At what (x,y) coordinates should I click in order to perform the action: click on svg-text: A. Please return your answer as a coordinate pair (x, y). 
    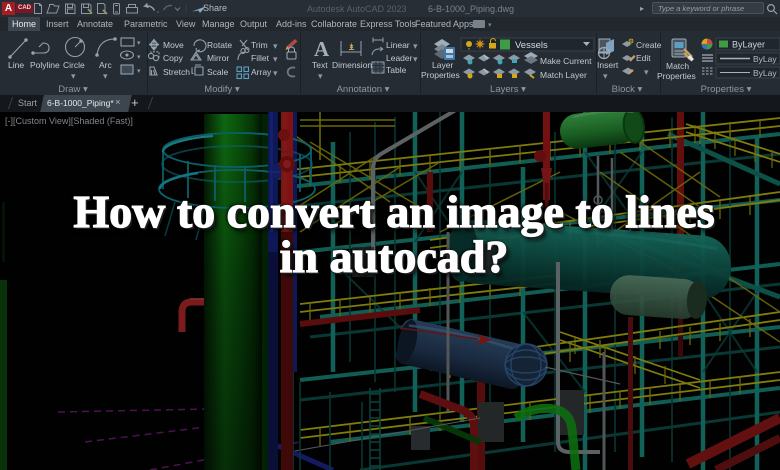
    Looking at the image, I should click on (322, 49).